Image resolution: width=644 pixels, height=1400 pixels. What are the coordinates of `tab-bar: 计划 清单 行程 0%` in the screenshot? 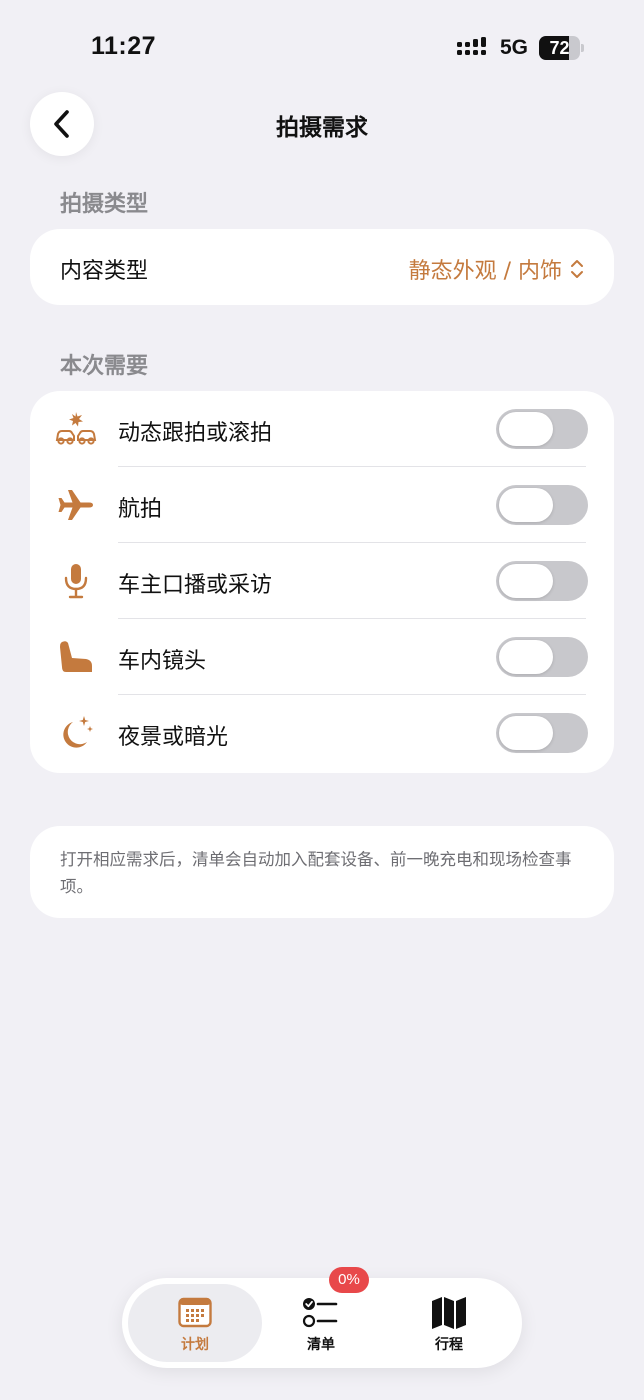 It's located at (322, 1317).